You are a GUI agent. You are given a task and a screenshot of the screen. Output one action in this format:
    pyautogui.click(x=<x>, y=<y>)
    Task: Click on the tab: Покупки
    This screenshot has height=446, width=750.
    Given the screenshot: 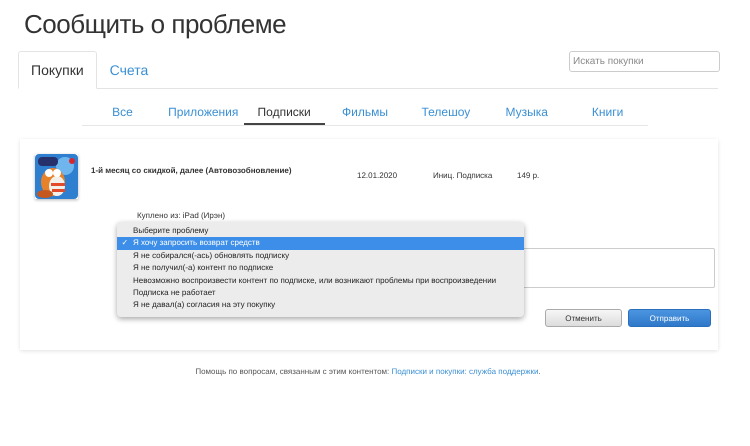 What is the action you would take?
    pyautogui.click(x=57, y=70)
    